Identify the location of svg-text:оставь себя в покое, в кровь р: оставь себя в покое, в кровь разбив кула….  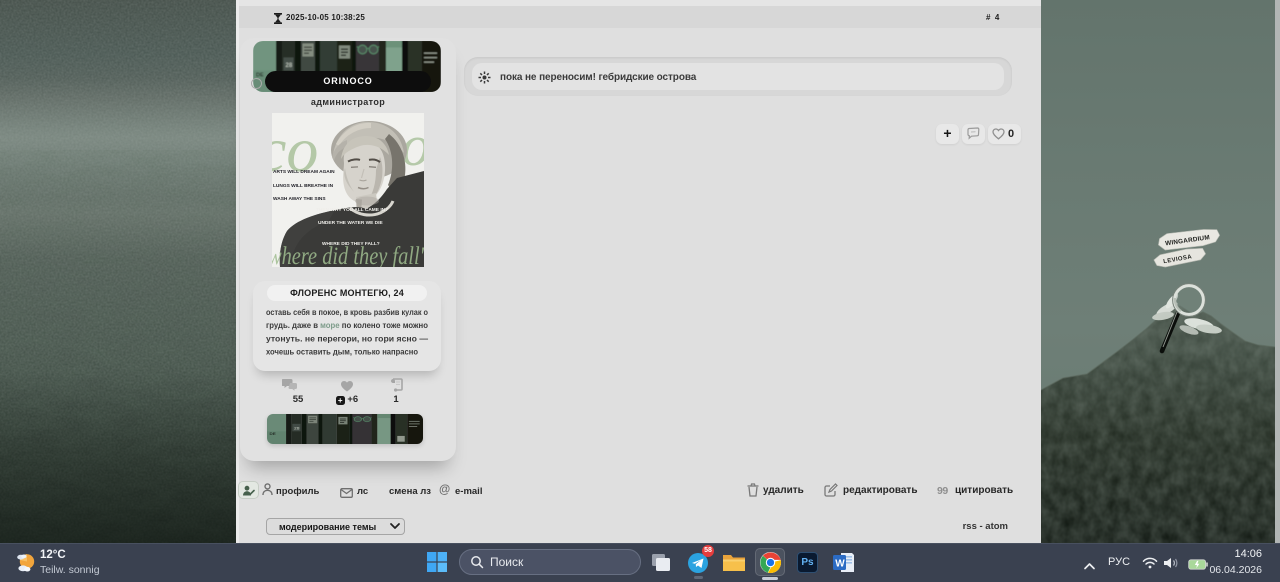
(347, 312).